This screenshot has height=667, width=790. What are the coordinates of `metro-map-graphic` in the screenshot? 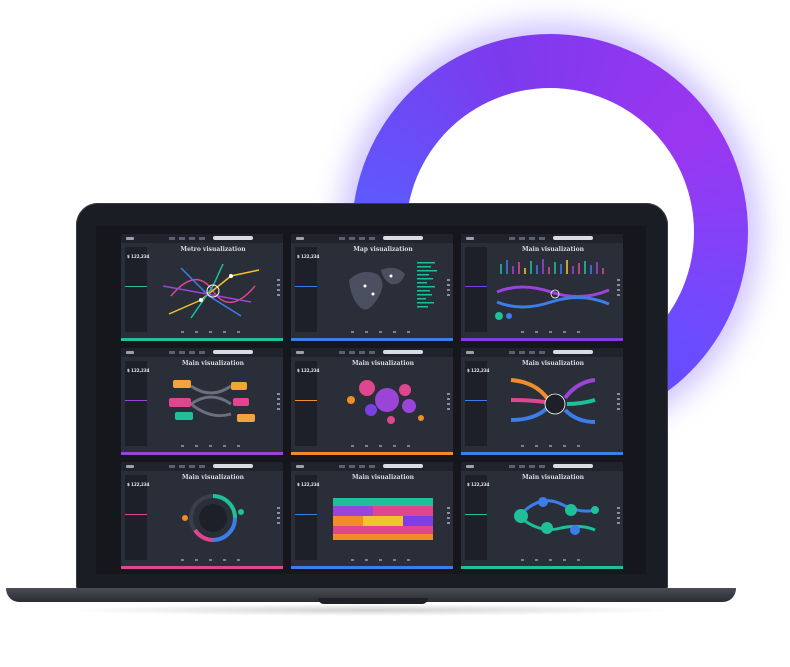 It's located at (211, 291).